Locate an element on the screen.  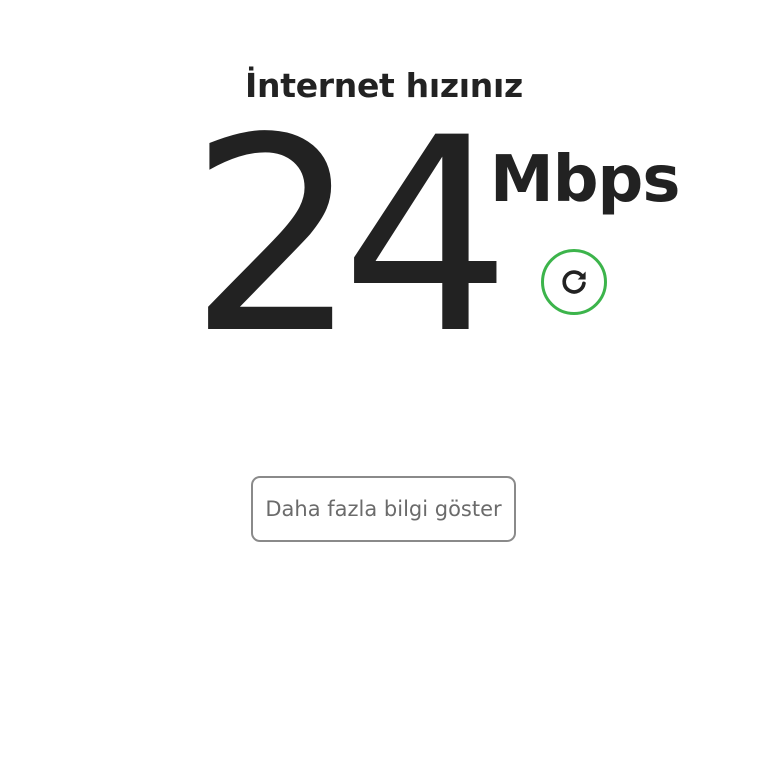
more-info-button: Daha fazla bilgi göster is located at coordinates (383, 509).